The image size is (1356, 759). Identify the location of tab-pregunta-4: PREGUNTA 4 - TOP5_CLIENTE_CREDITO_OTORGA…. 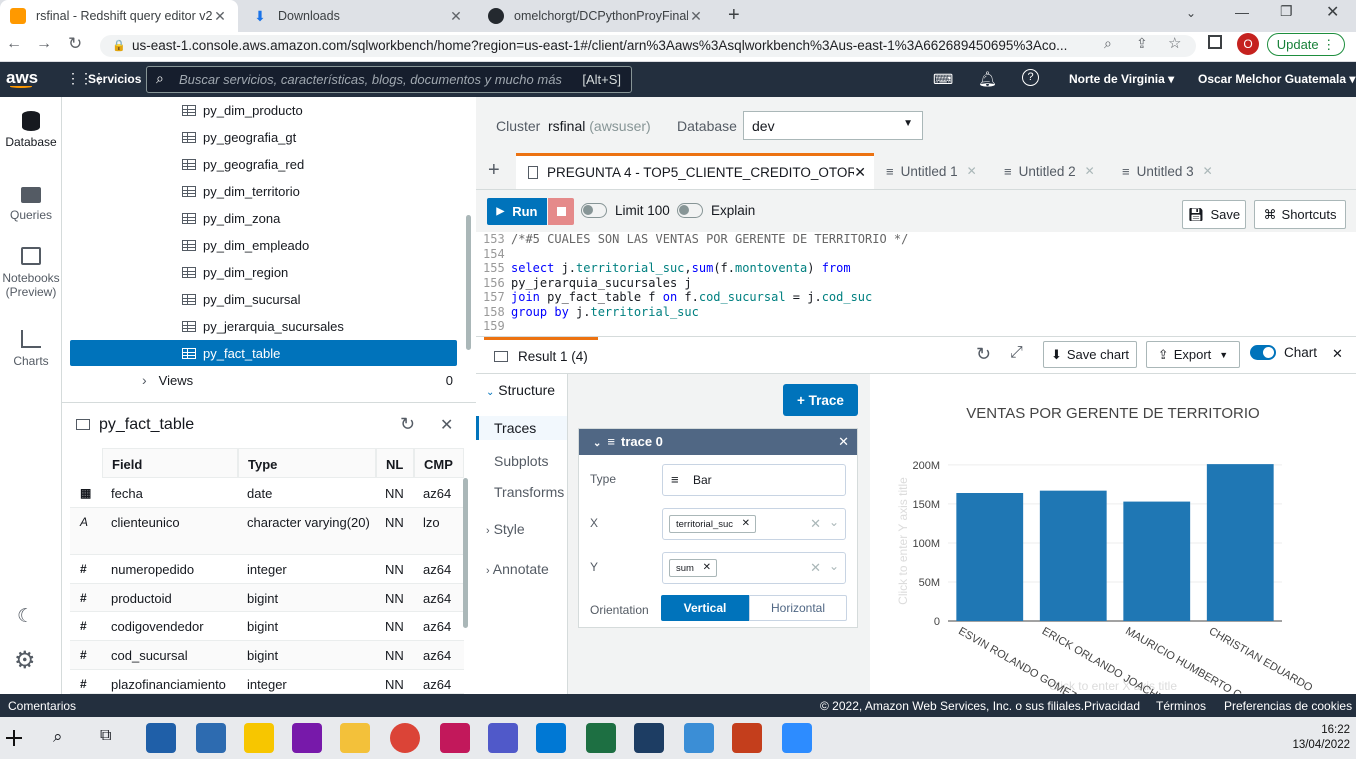
(695, 171).